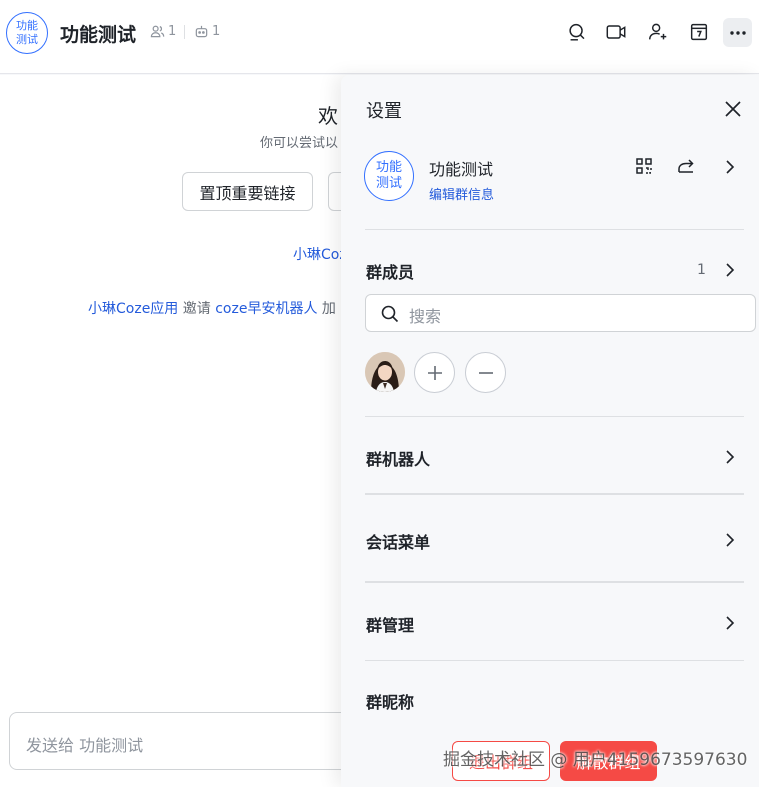  I want to click on group-bots-chevron-right-icon, so click(730, 457).